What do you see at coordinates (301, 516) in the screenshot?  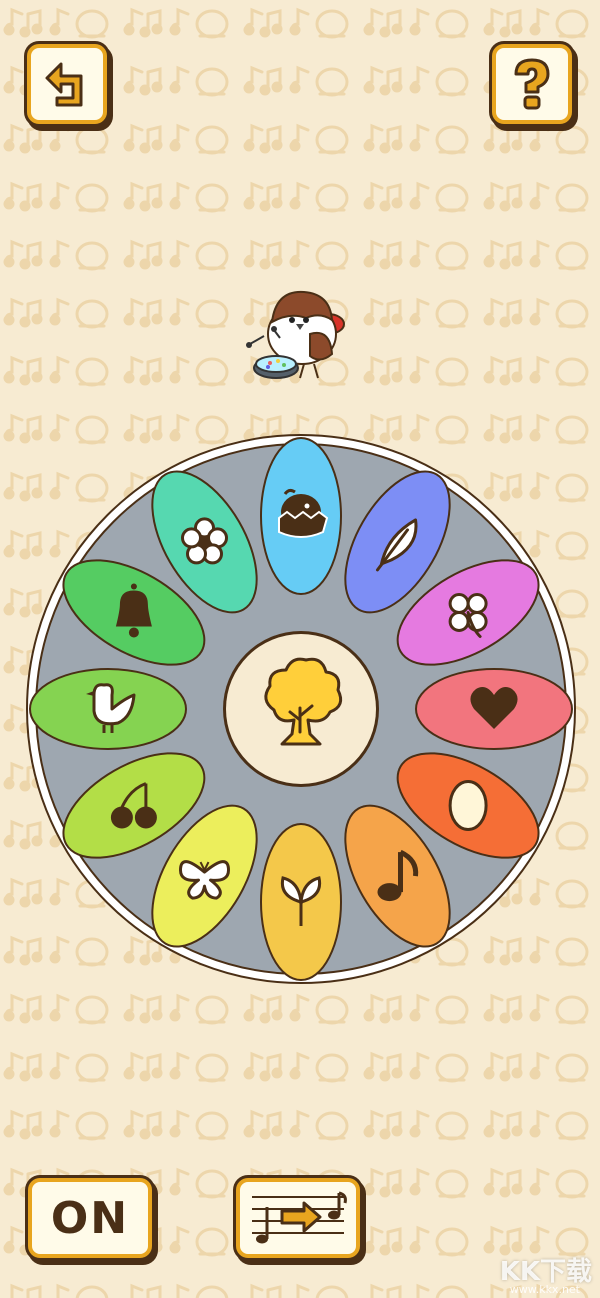 I see `drum-pad-chick` at bounding box center [301, 516].